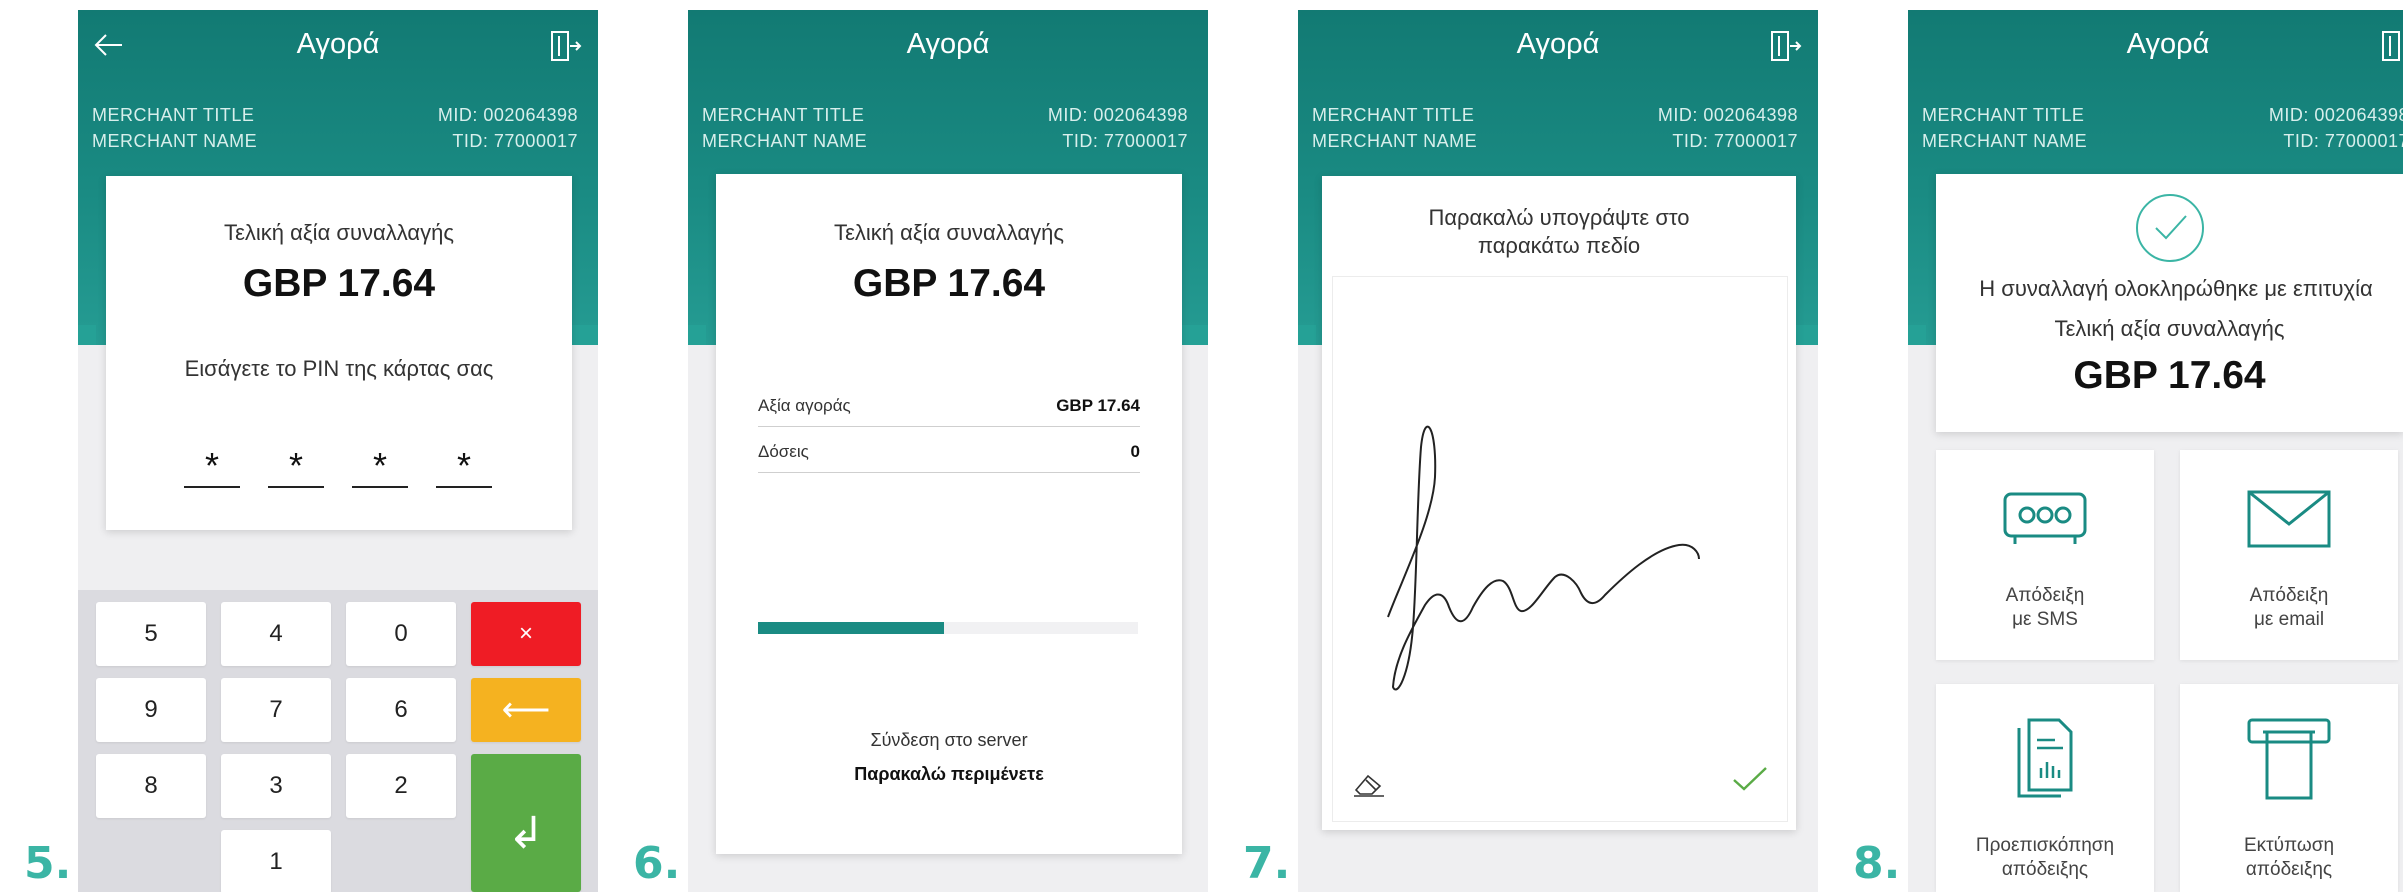  What do you see at coordinates (526, 710) in the screenshot?
I see `backspace-key: ⟵` at bounding box center [526, 710].